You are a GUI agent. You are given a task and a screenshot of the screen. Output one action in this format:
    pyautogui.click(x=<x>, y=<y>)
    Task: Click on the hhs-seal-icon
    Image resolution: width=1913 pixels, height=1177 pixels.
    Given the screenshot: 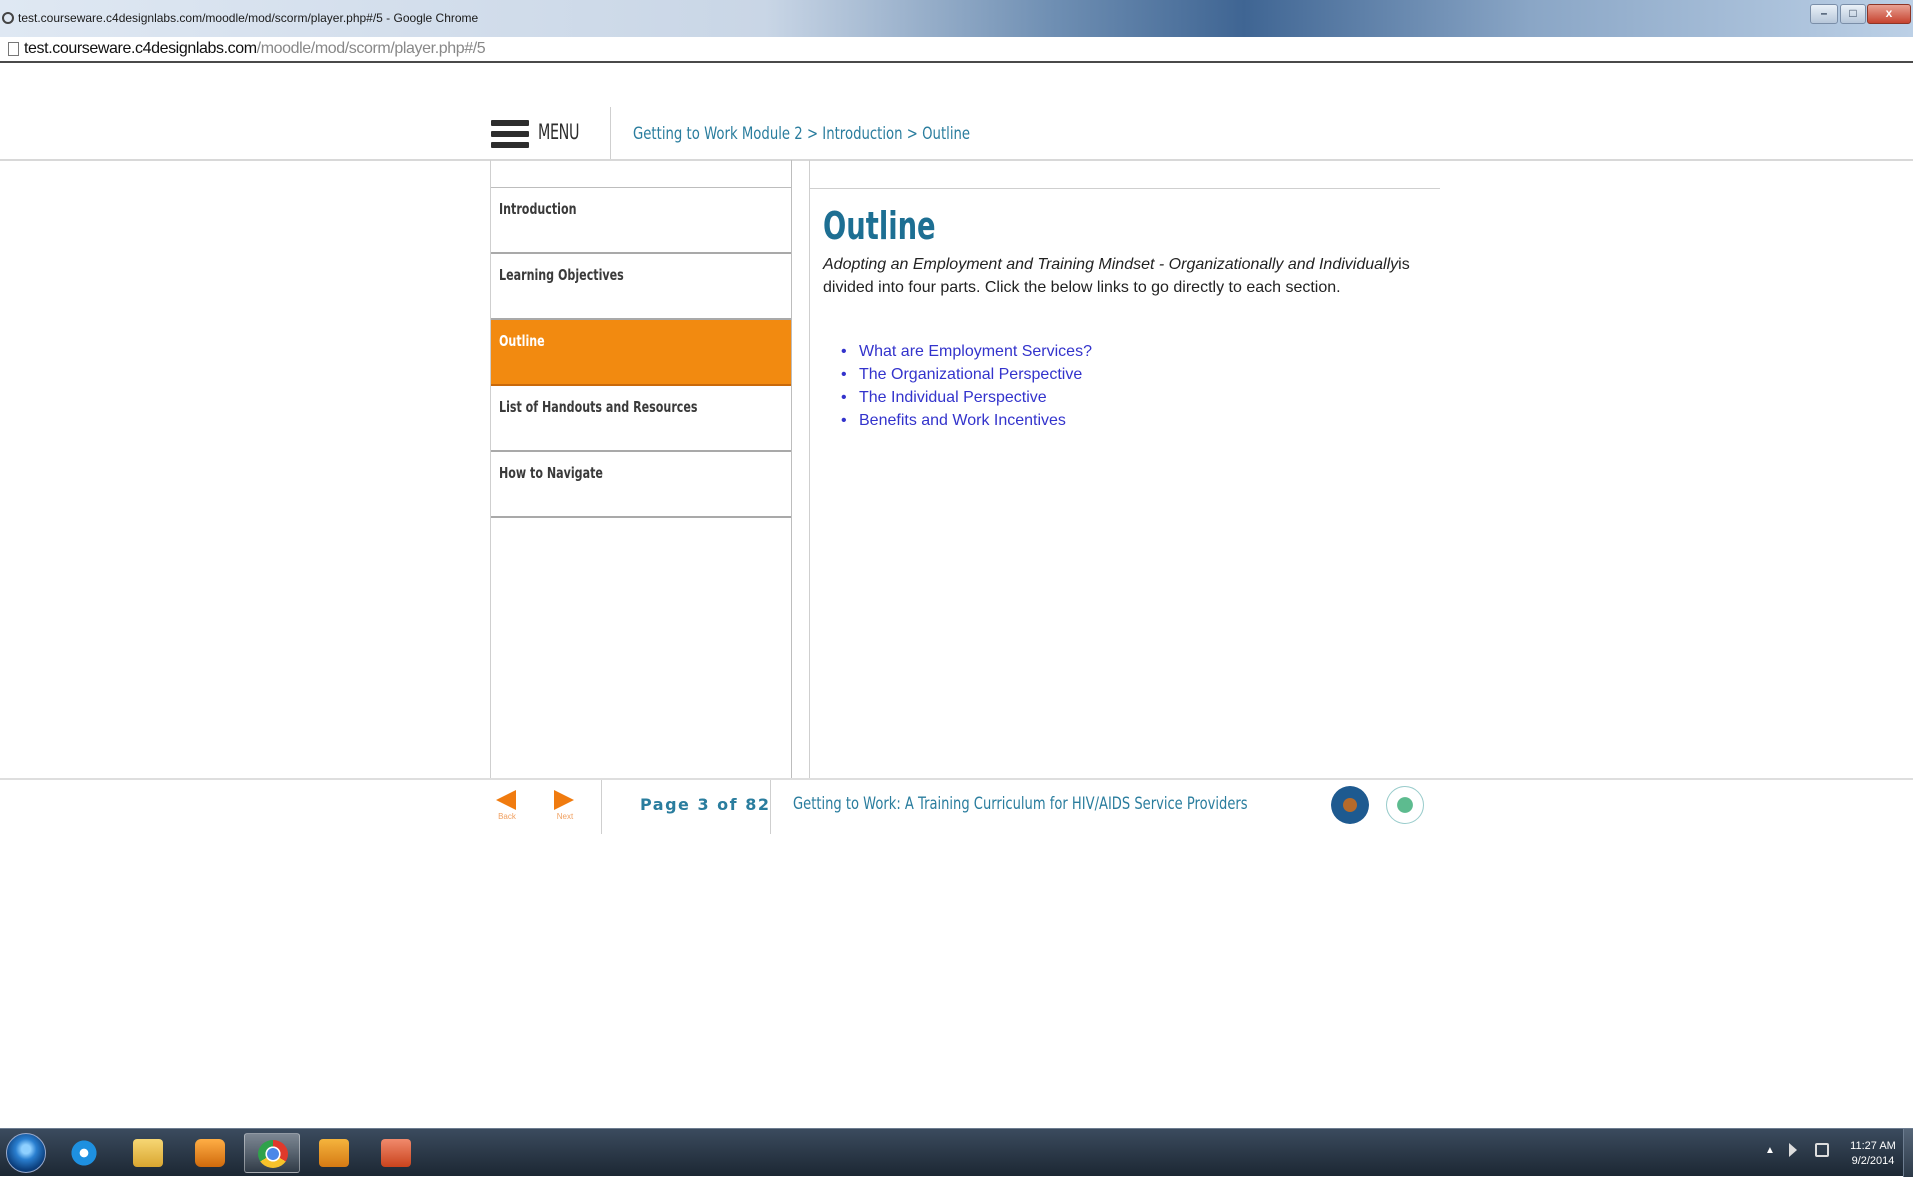 What is the action you would take?
    pyautogui.click(x=1405, y=805)
    